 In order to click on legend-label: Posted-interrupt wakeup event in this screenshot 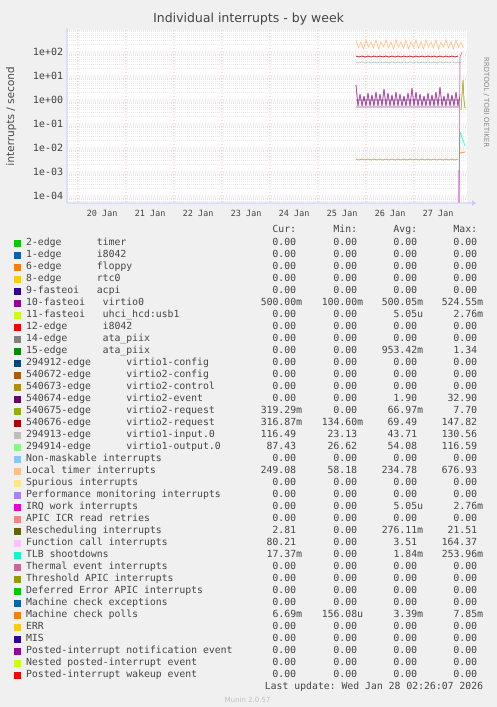, I will do `click(112, 675)`.